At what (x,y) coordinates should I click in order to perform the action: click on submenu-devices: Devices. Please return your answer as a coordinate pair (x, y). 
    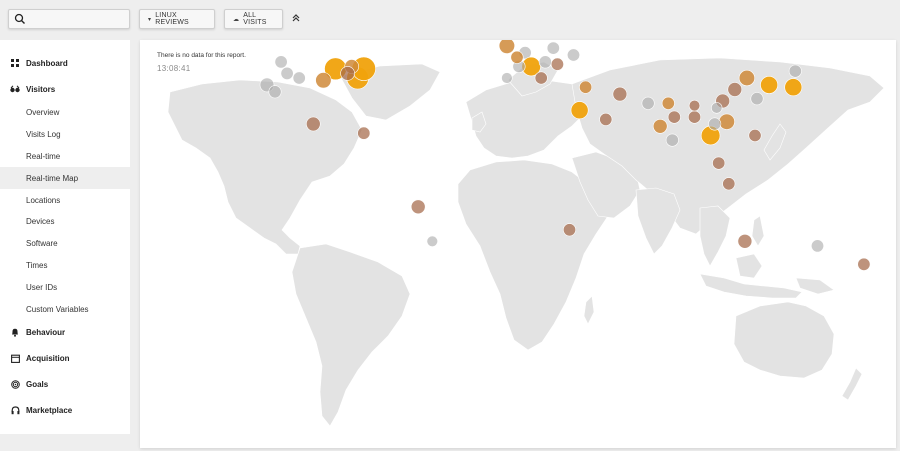
    Looking at the image, I should click on (65, 222).